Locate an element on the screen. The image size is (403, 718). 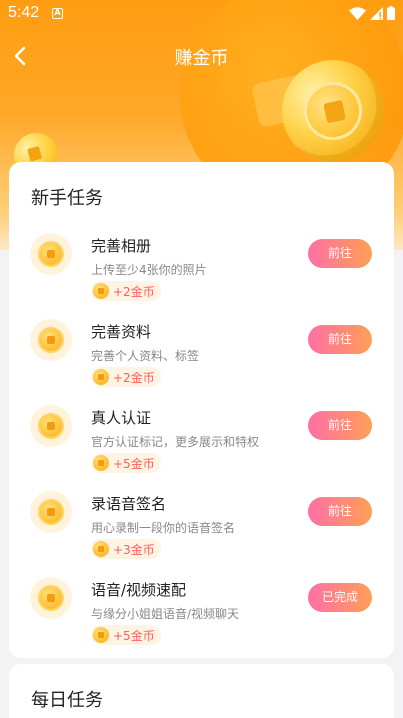
task-item: 录语音签名 用心录制一段你的语音签名 +3金币 前往 is located at coordinates (201, 531).